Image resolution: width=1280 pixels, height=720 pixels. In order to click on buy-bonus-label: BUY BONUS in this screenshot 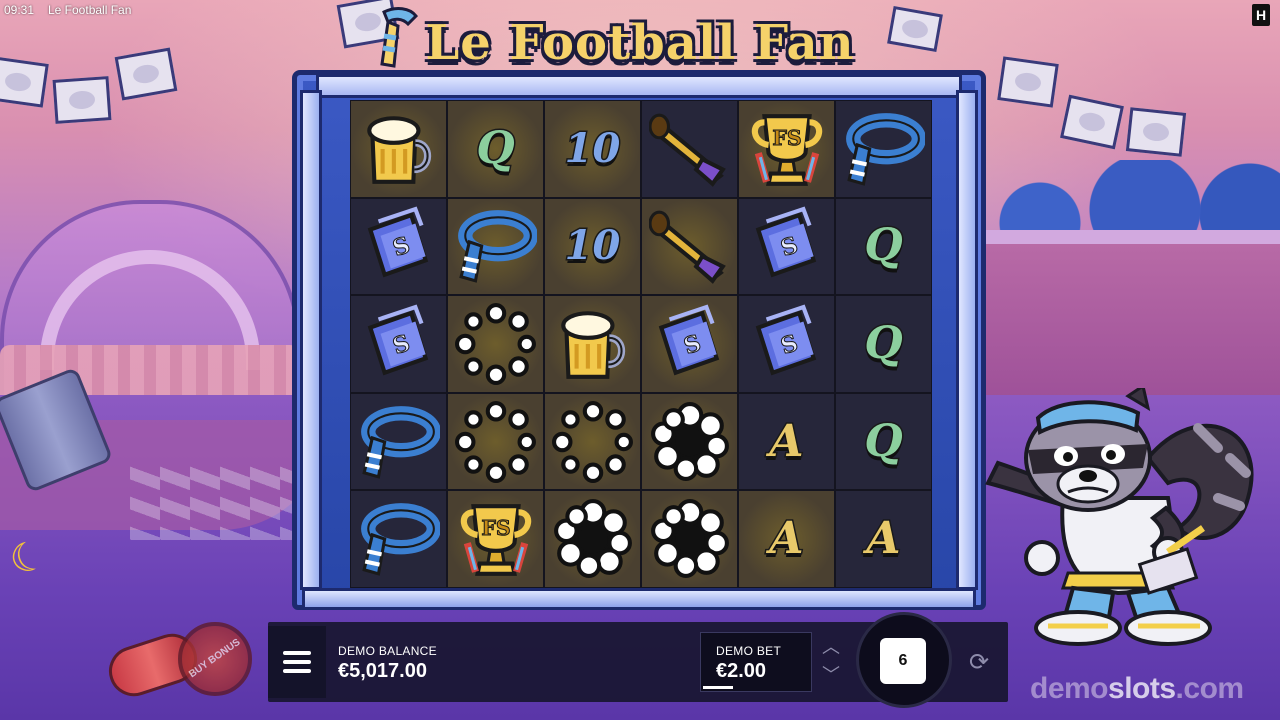, I will do `click(215, 659)`.